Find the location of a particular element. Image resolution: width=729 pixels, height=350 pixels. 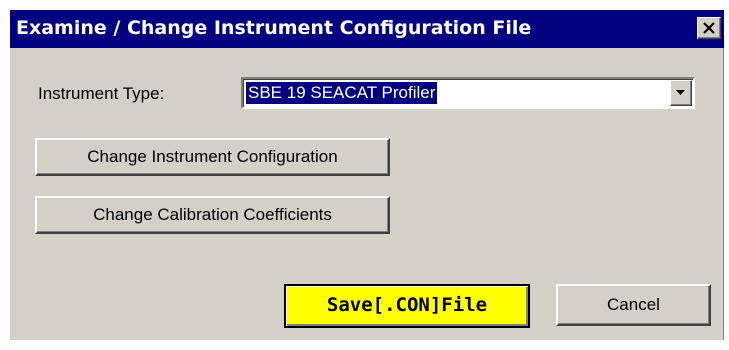

close-x-icon is located at coordinates (709, 28).